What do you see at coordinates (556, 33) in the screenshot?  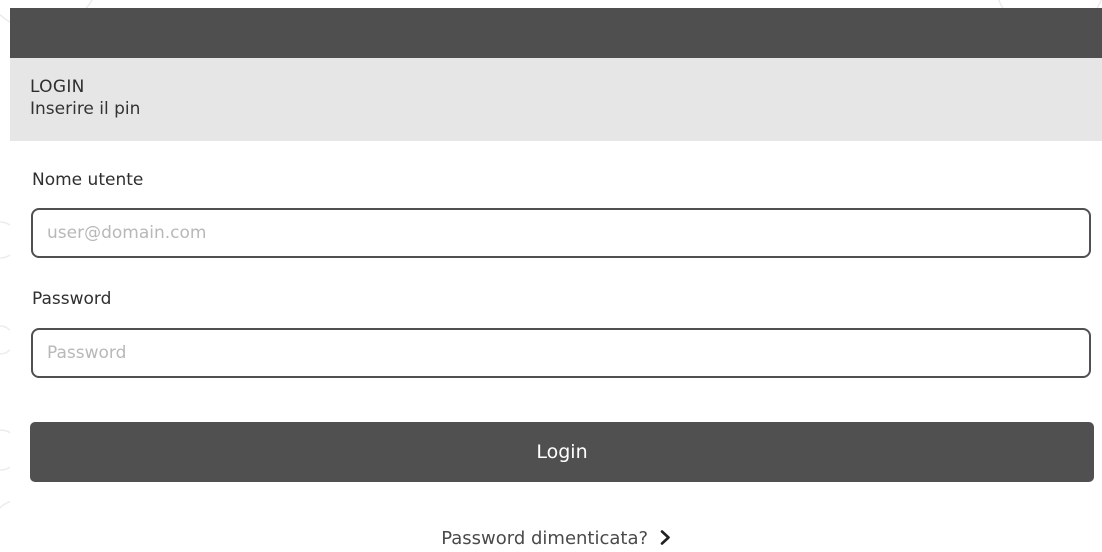 I see `modal-top-bar` at bounding box center [556, 33].